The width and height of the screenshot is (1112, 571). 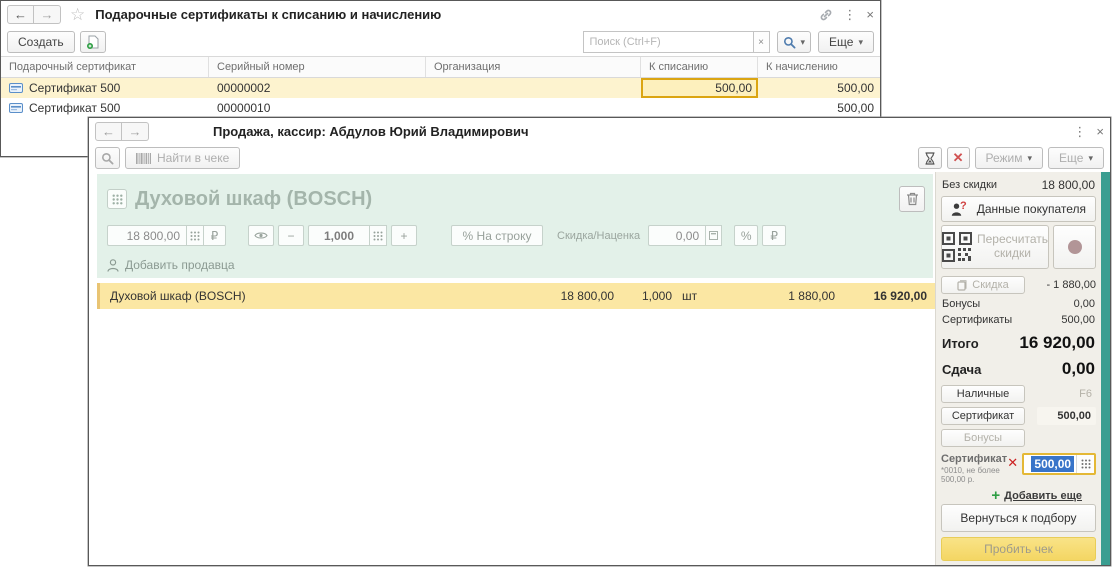 I want to click on add-more-link: Добавить еще, so click(x=1043, y=496).